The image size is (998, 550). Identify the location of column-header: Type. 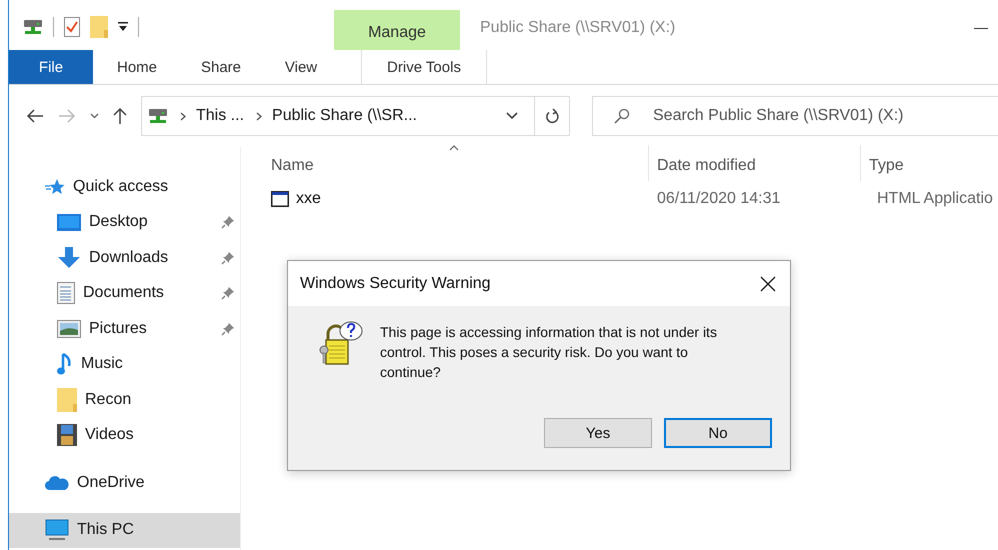
(929, 163).